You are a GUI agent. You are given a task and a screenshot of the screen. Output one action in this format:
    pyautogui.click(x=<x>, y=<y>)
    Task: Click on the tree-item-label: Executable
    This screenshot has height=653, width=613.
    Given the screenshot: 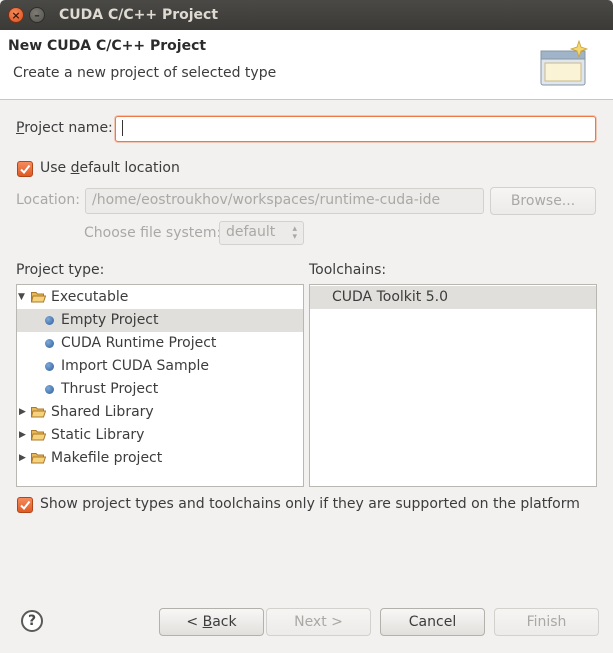 What is the action you would take?
    pyautogui.click(x=90, y=297)
    